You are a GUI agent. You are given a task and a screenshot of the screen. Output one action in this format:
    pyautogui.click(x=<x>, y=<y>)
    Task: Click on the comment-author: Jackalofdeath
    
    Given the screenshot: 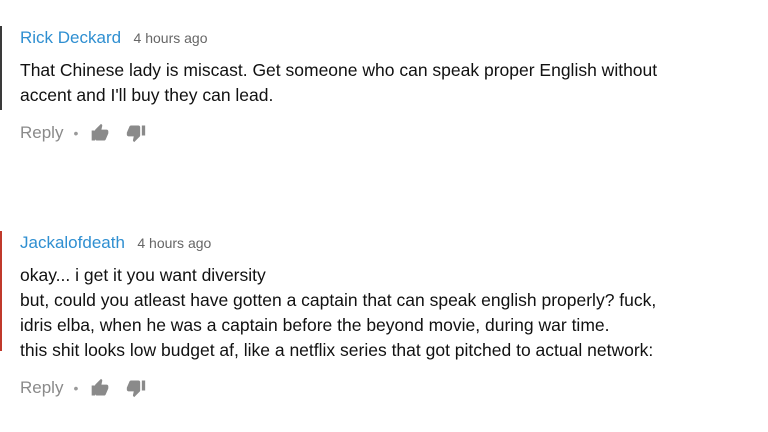 What is the action you would take?
    pyautogui.click(x=72, y=242)
    